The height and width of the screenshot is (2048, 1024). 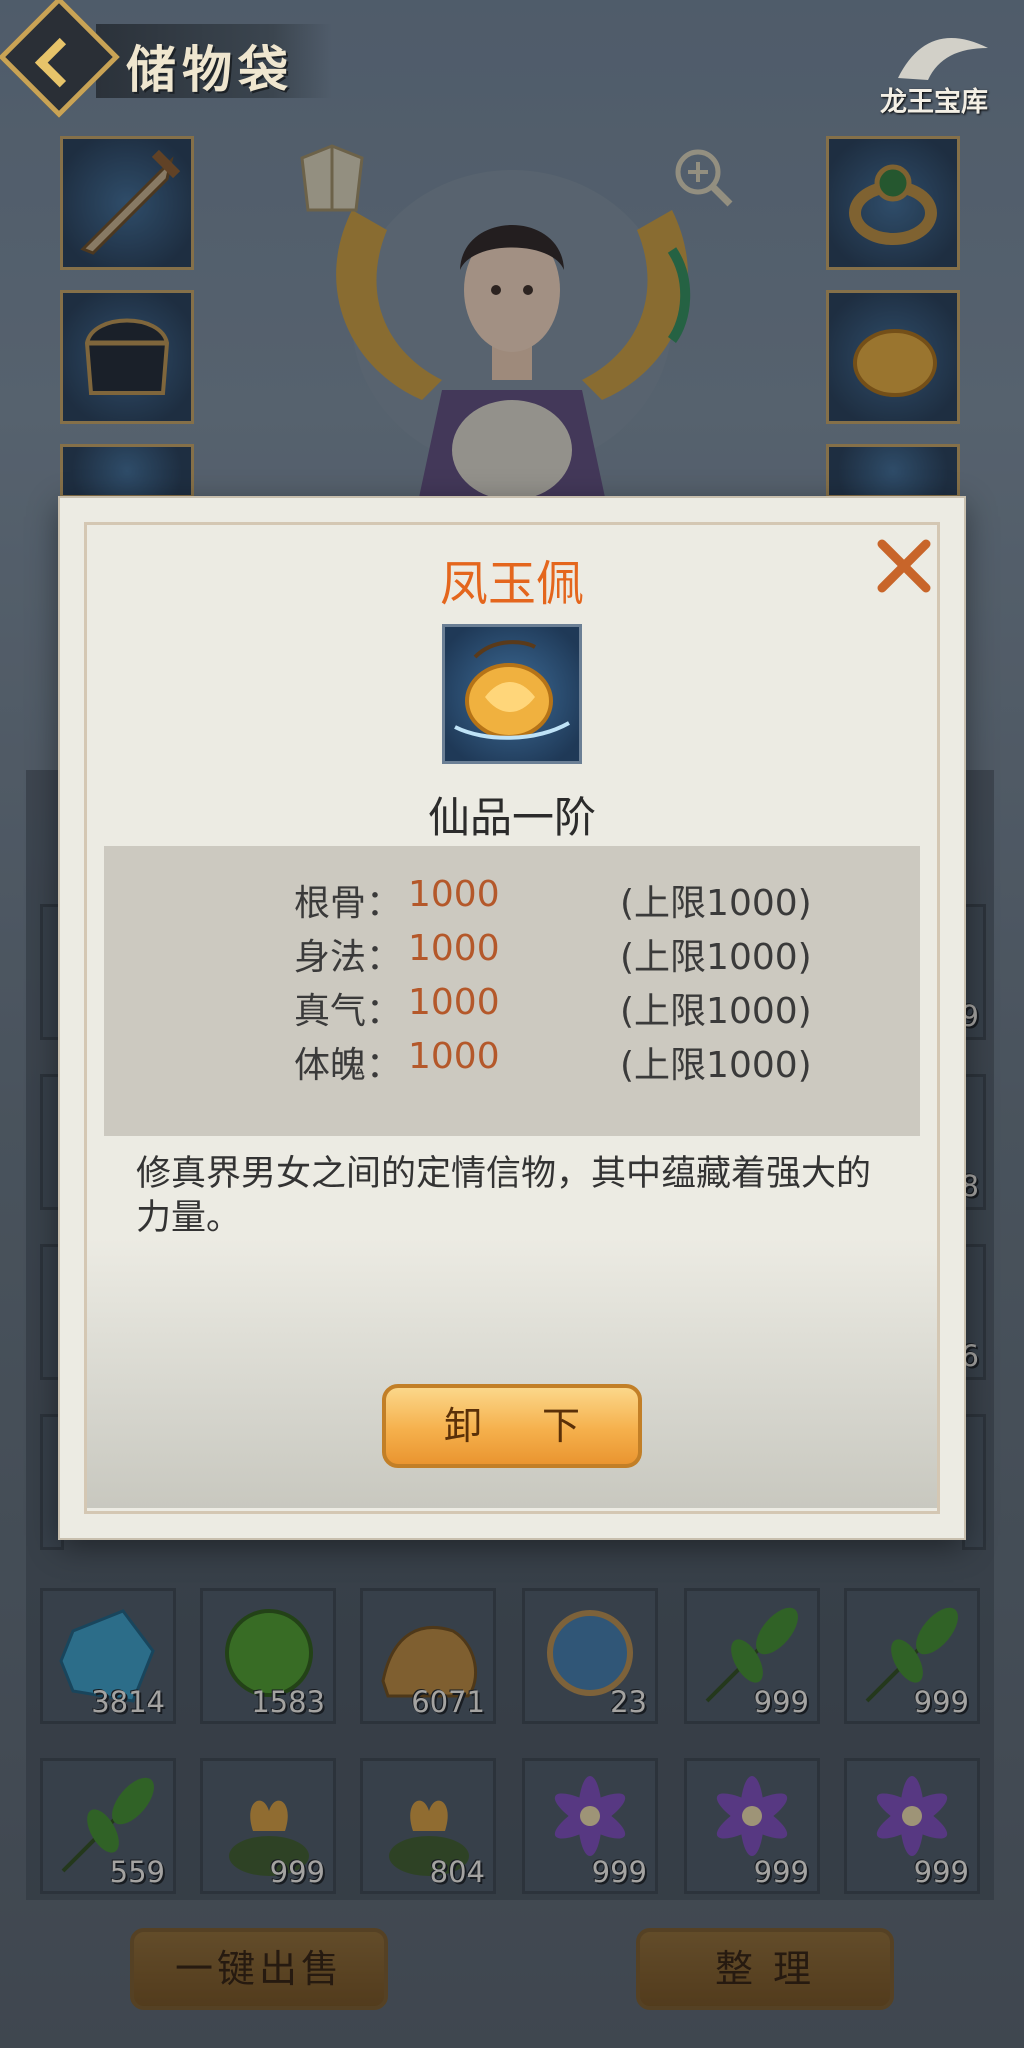 What do you see at coordinates (512, 901) in the screenshot?
I see `stat-row: 根骨： 1000 (上限1000)` at bounding box center [512, 901].